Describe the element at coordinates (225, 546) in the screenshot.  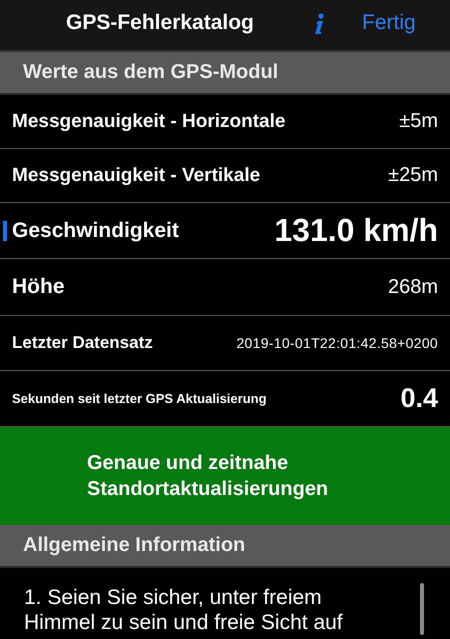
I see `section-header: Allgemeine Information` at that location.